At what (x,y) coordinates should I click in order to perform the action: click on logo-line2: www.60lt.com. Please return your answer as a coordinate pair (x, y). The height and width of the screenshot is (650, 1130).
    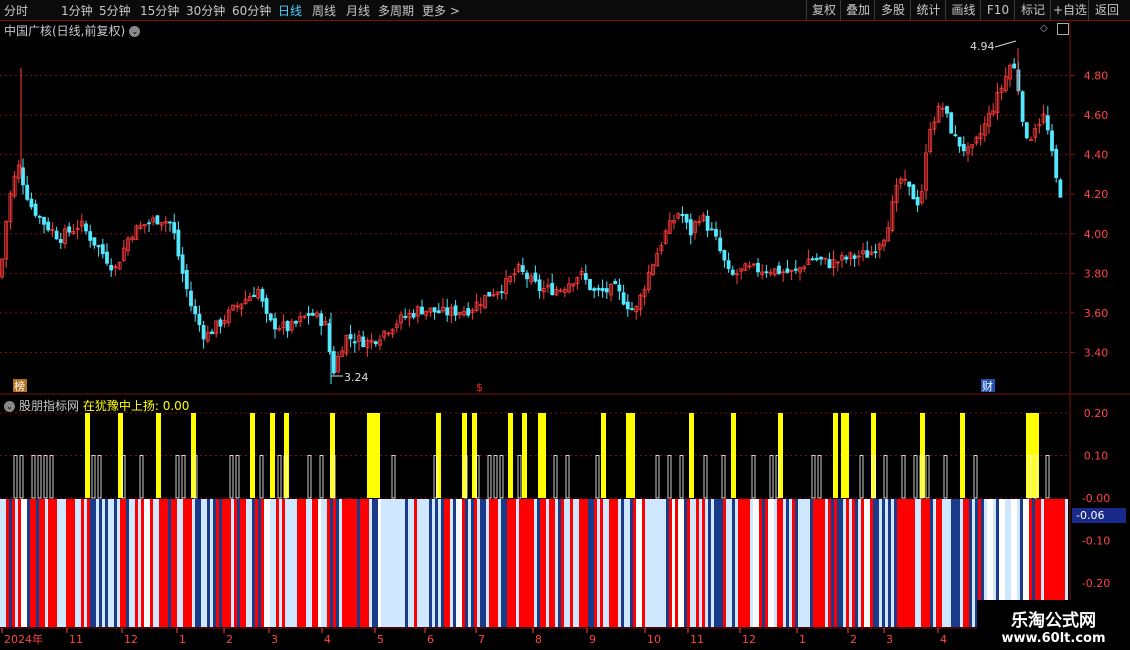
    Looking at the image, I should click on (1053, 638).